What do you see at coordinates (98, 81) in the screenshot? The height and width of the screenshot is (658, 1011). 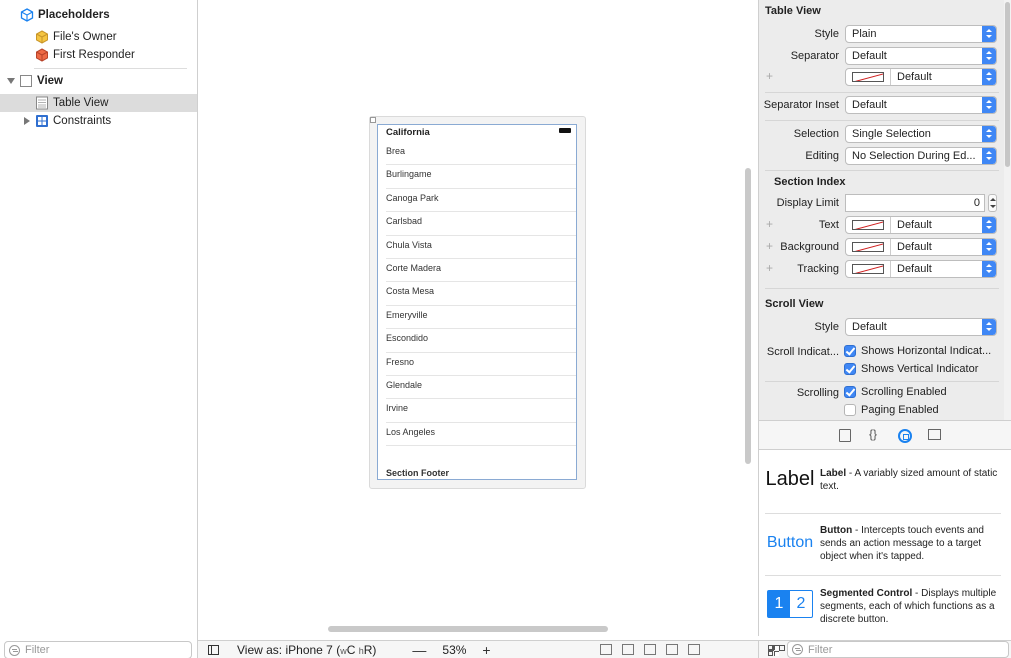 I see `outline-view: View` at bounding box center [98, 81].